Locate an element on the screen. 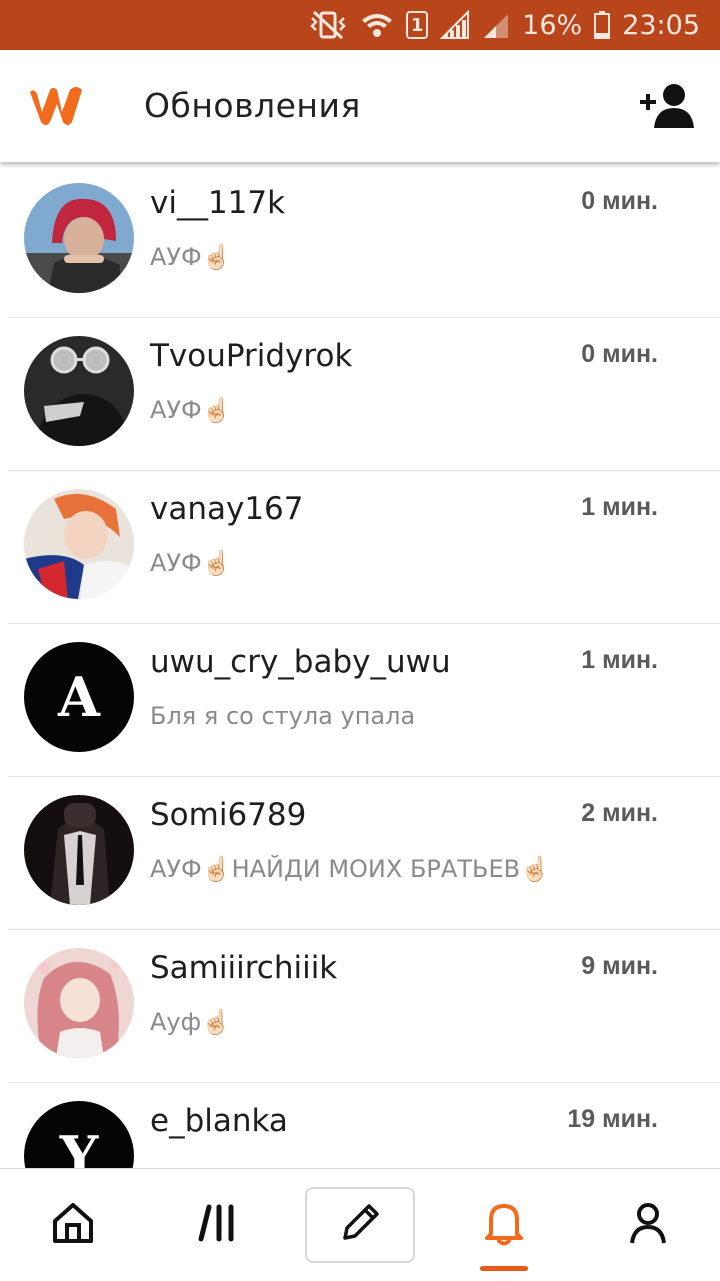 The image size is (720, 1281). username: vi__117k is located at coordinates (217, 203).